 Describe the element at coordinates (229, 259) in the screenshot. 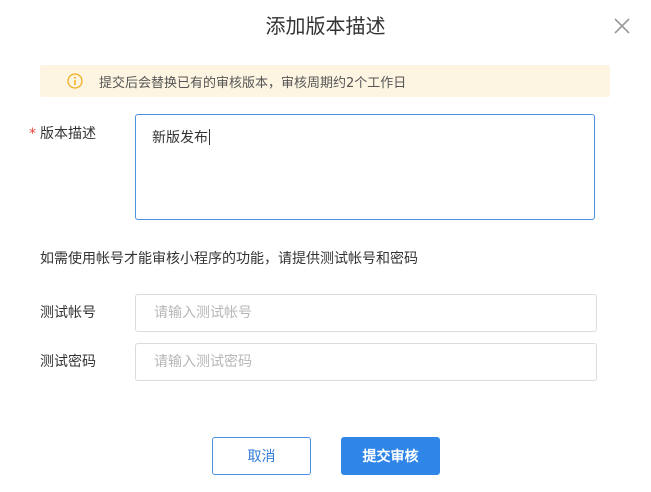

I see `test-account-hint: 如需使用帐号才能审核小程序的功能，请提供测试帐号和密码` at that location.